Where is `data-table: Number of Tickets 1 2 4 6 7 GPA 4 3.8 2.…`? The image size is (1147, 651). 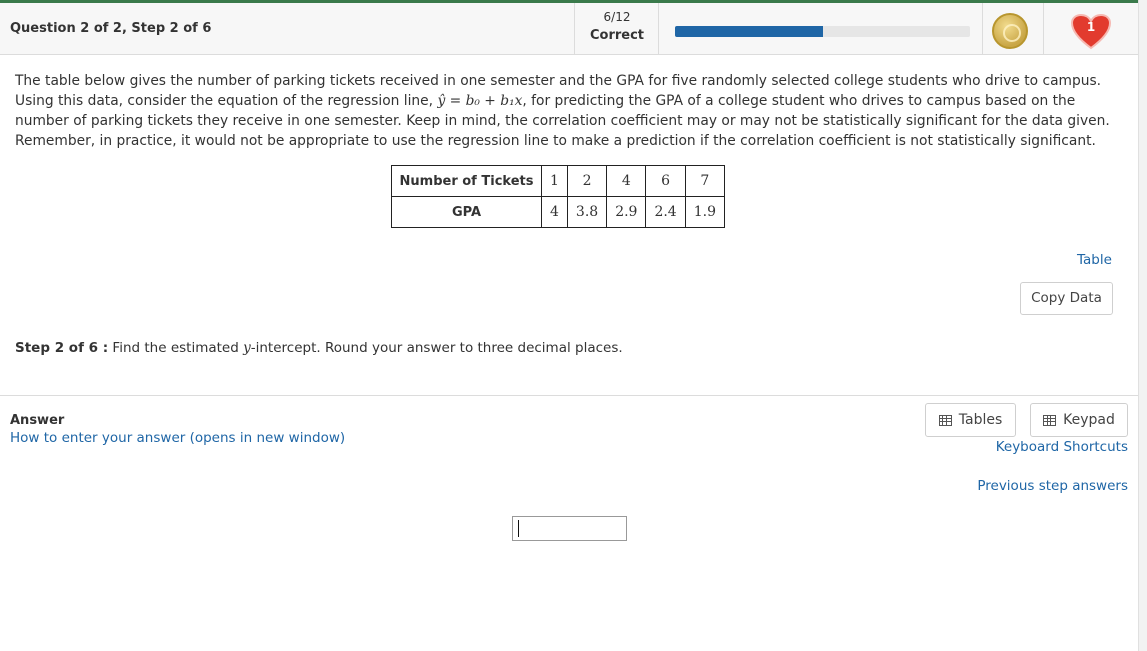
data-table: Number of Tickets 1 2 4 6 7 GPA 4 3.8 2.… is located at coordinates (558, 196).